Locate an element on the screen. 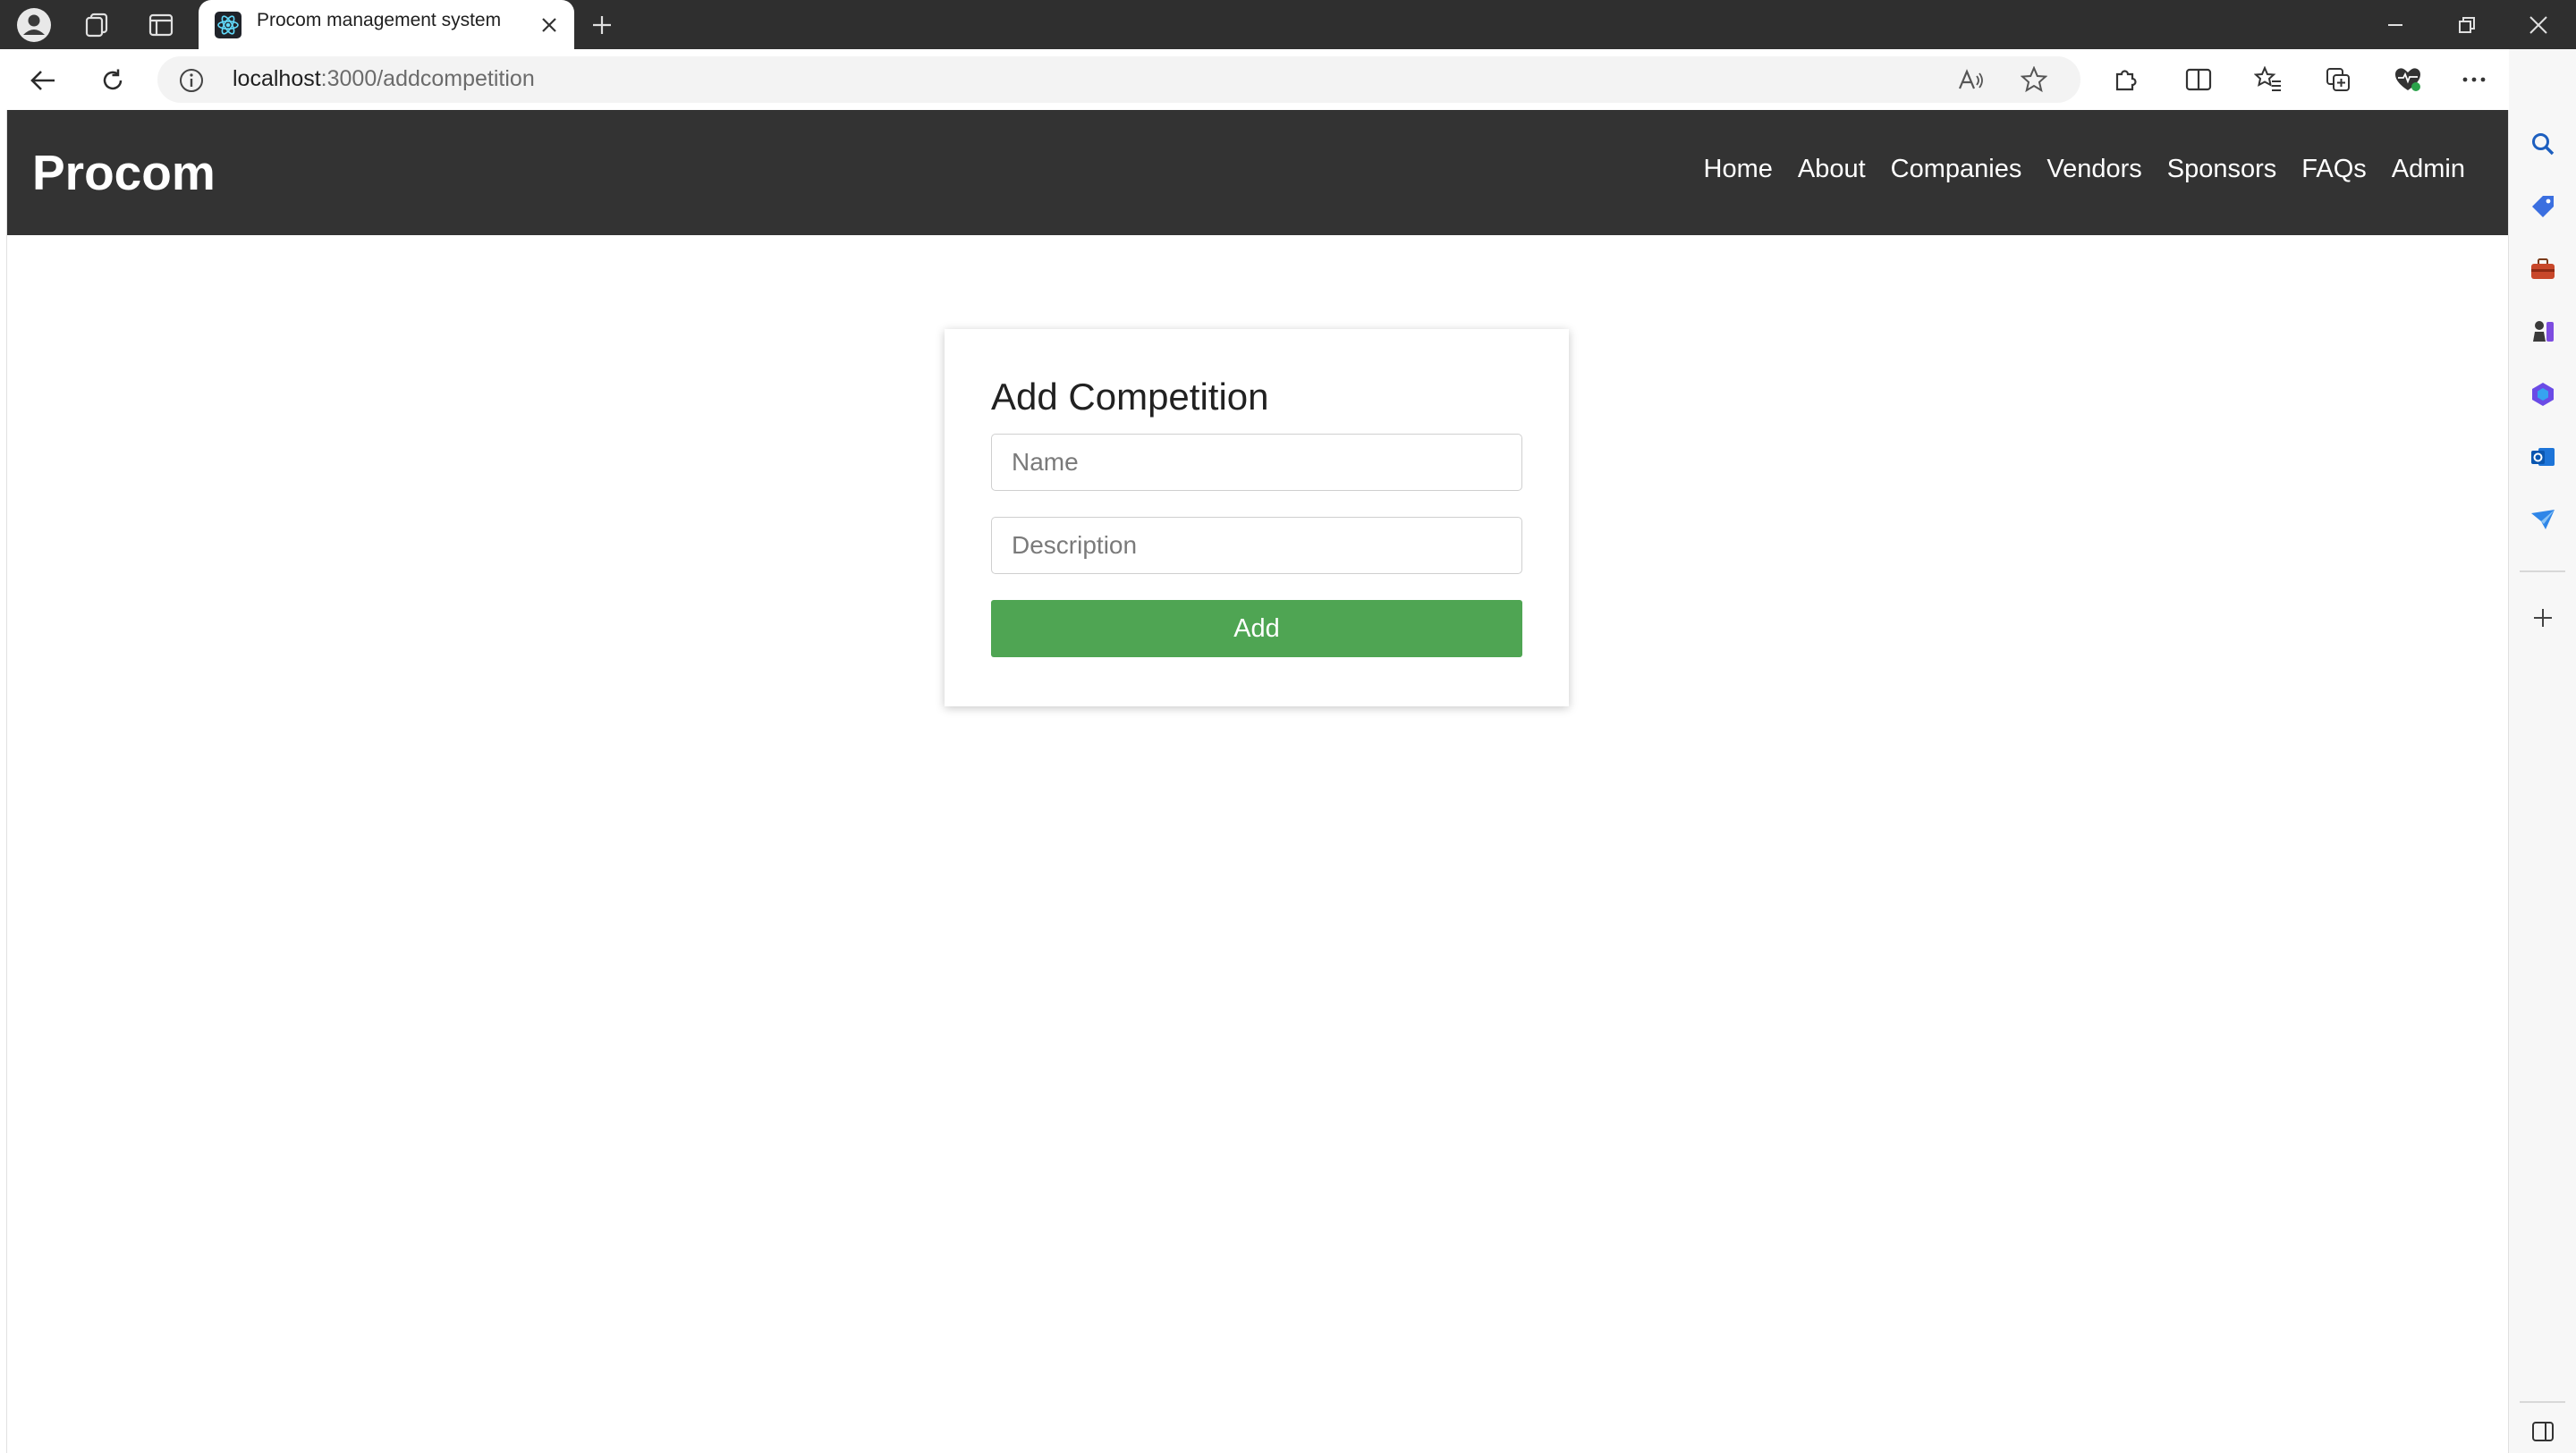 The image size is (2576, 1453). url-host: localhost is located at coordinates (277, 79).